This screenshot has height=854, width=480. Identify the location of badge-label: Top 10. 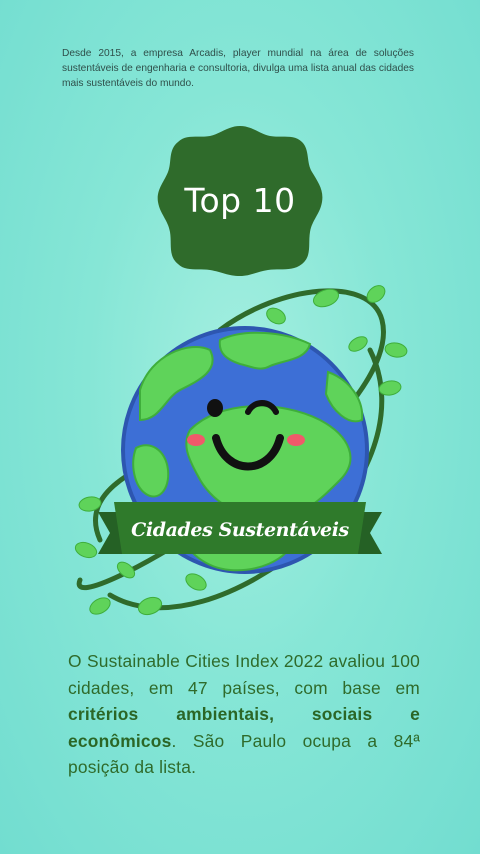
(240, 200).